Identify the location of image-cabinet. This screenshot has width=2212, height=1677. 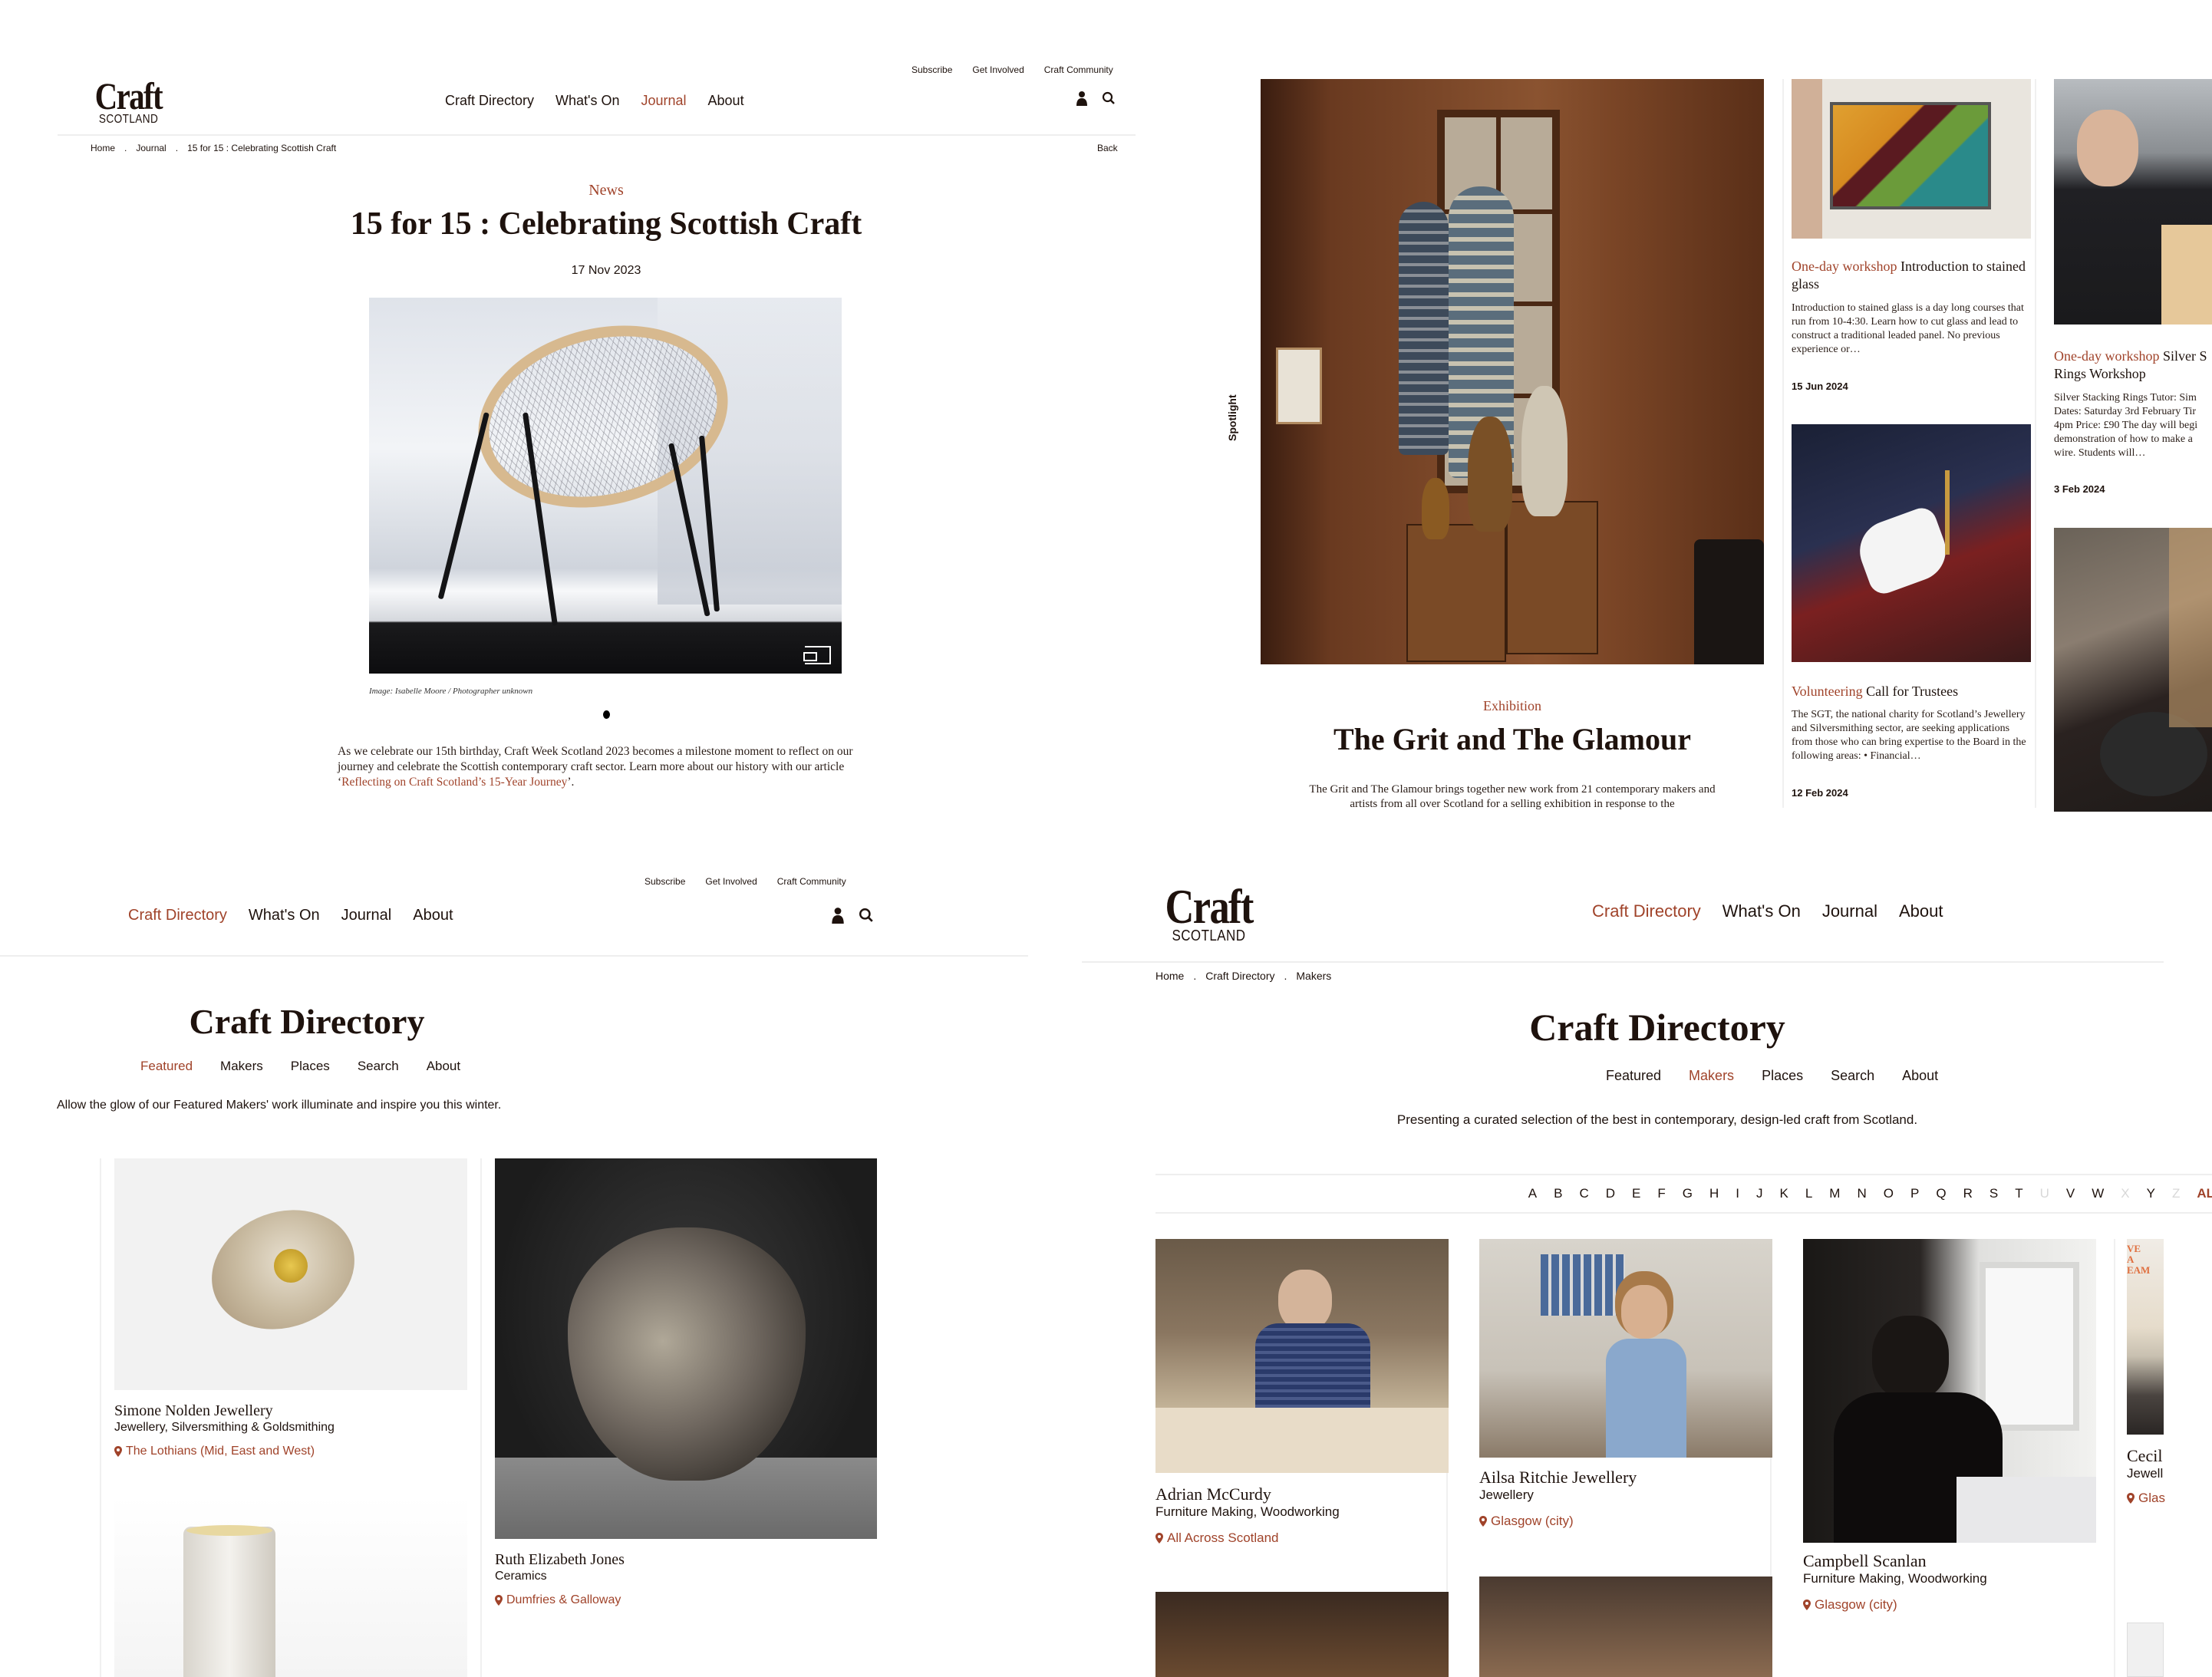
(1729, 601).